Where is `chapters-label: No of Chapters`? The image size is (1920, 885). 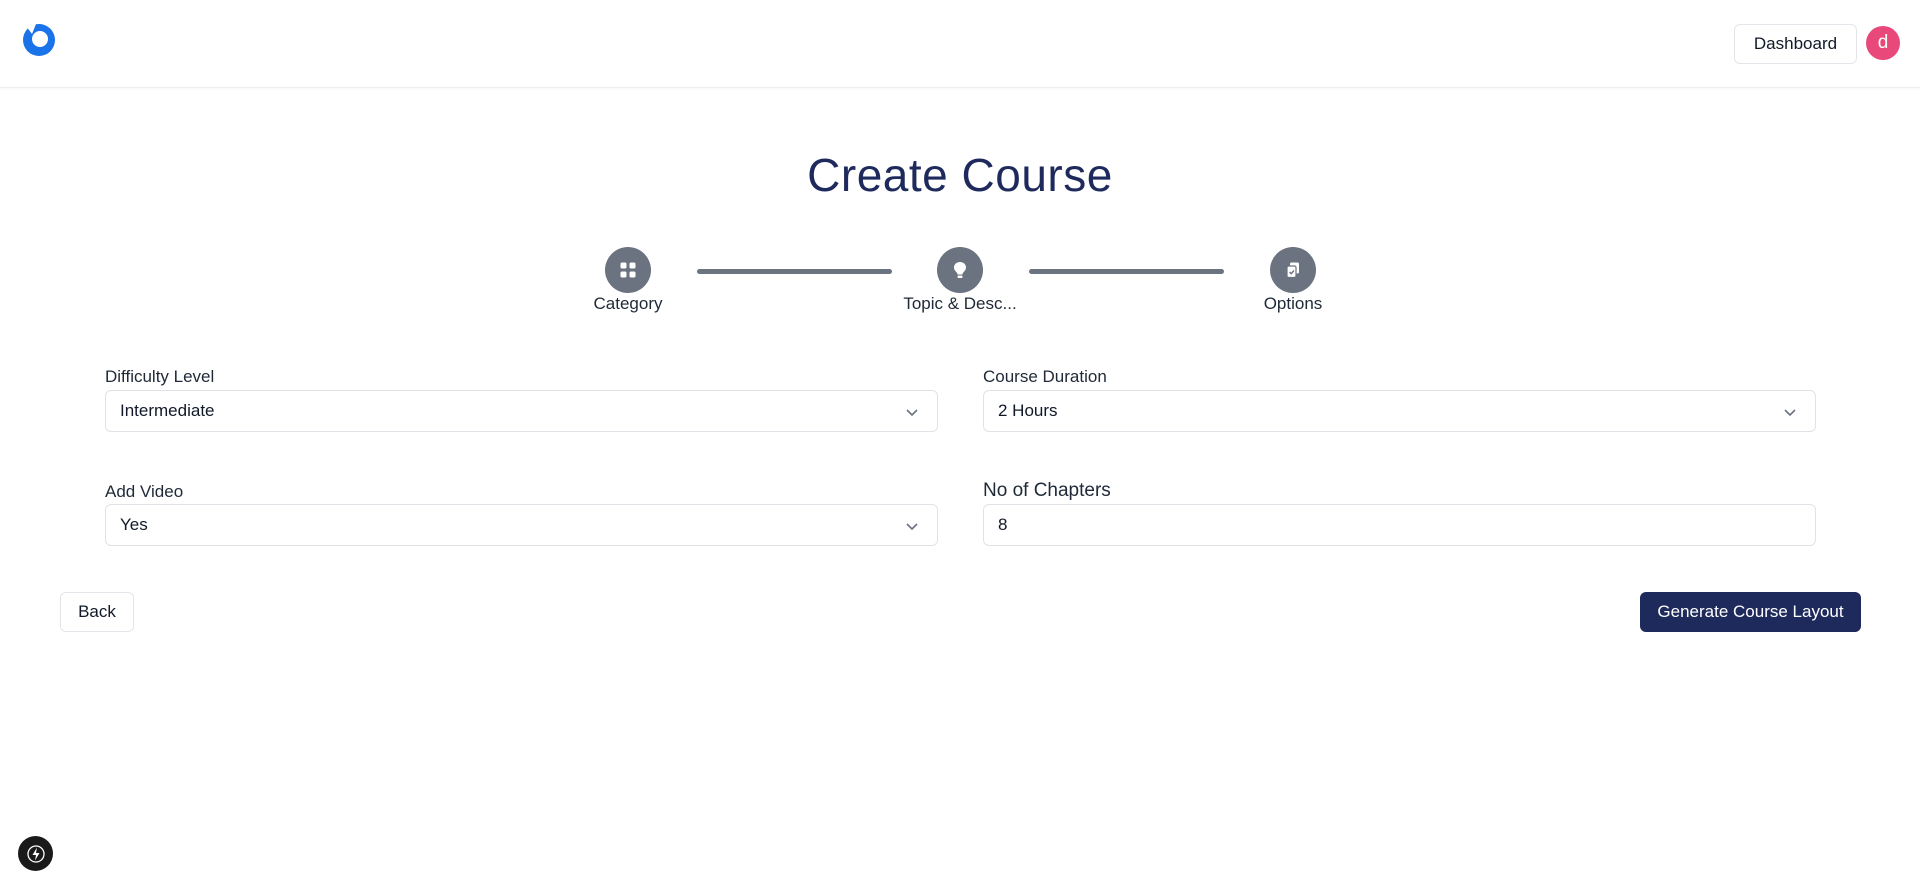
chapters-label: No of Chapters is located at coordinates (1047, 490).